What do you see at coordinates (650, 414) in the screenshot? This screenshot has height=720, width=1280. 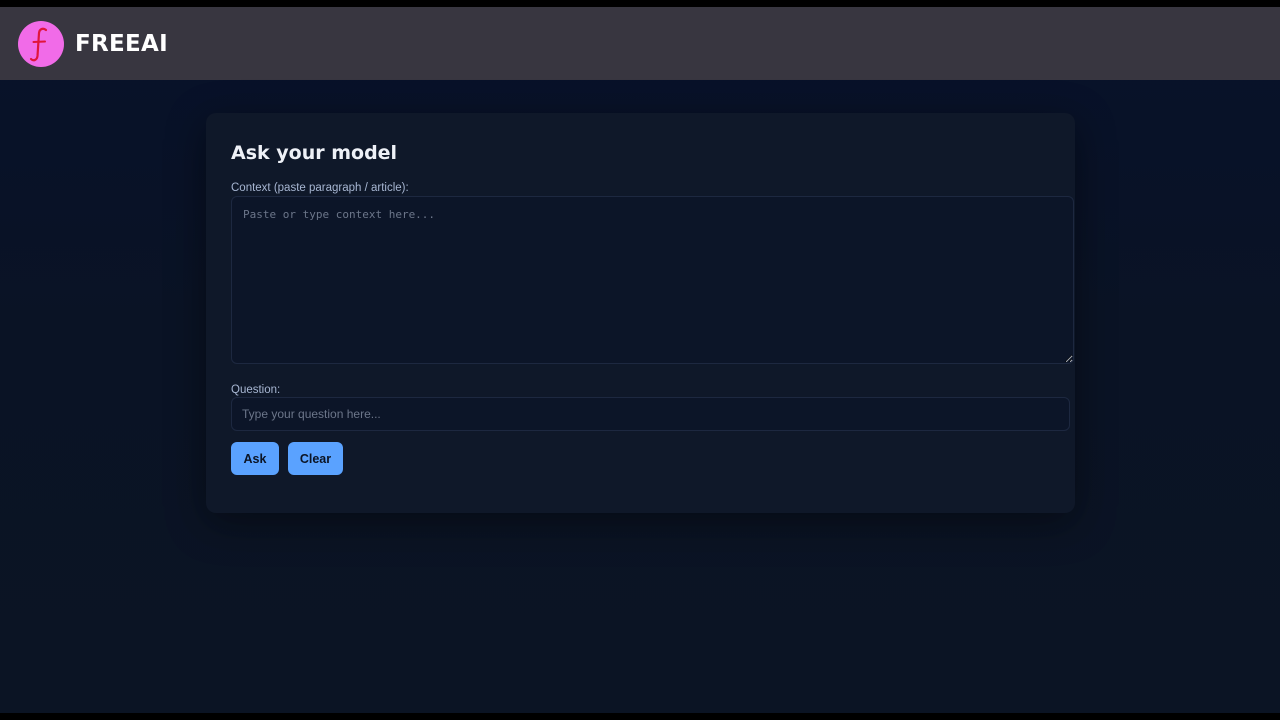 I see `question-input` at bounding box center [650, 414].